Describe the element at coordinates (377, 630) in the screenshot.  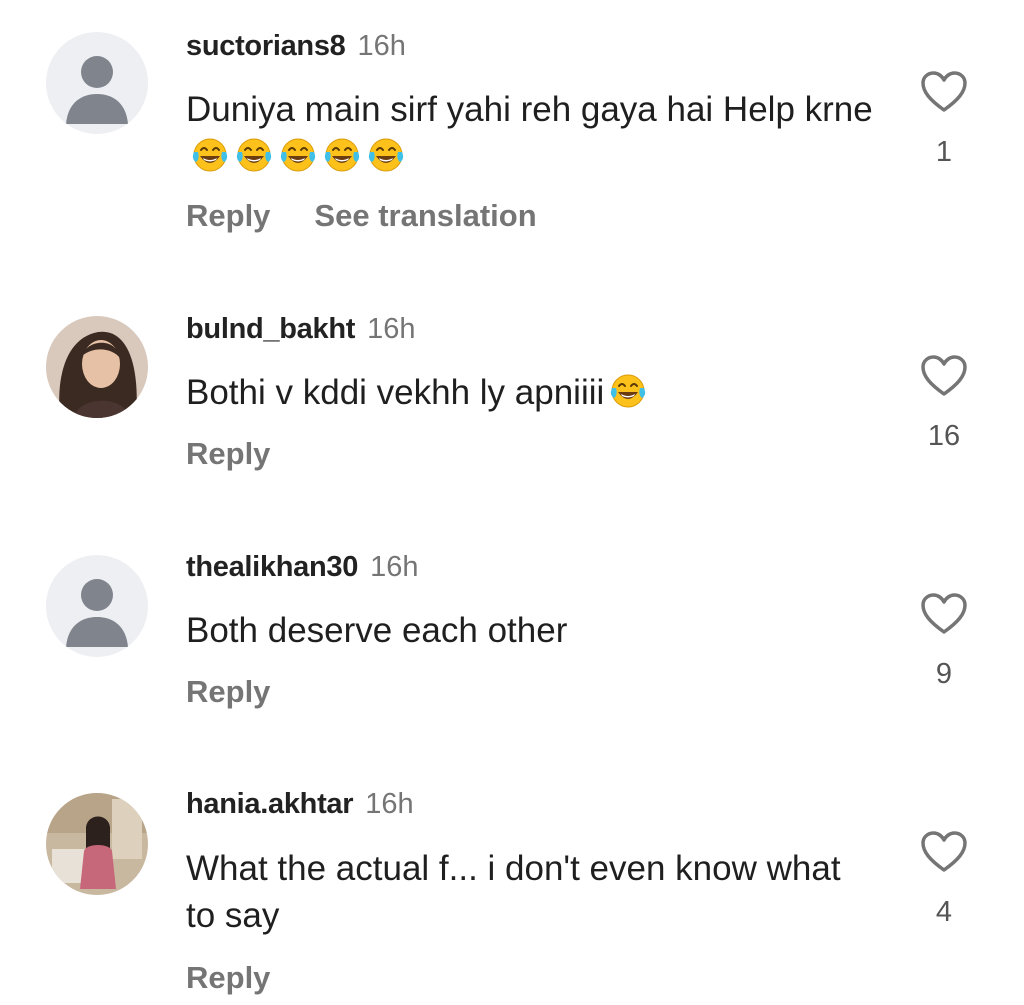
I see `comment-text: Both deserve each other` at that location.